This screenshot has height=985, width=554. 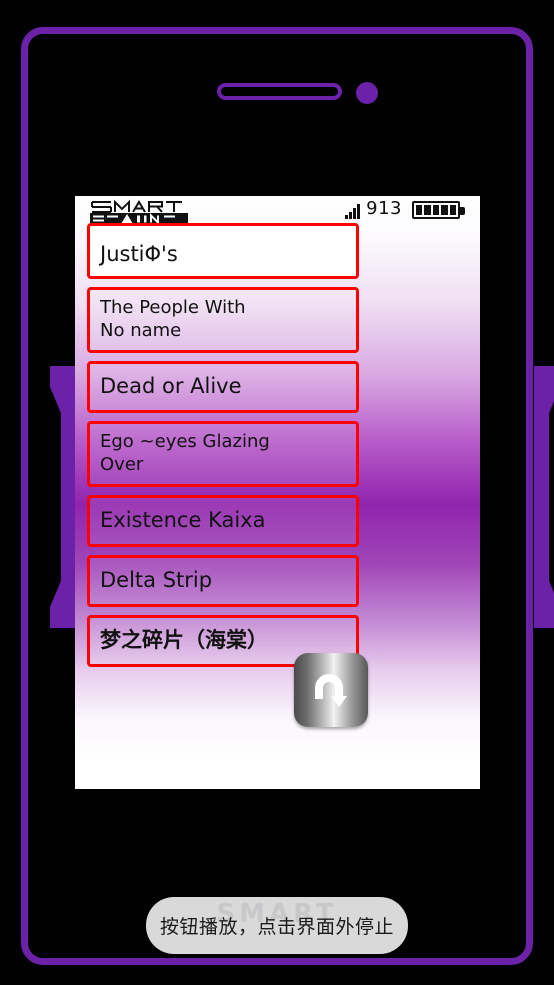 What do you see at coordinates (171, 385) in the screenshot?
I see `song-title-line: Dead or Alive` at bounding box center [171, 385].